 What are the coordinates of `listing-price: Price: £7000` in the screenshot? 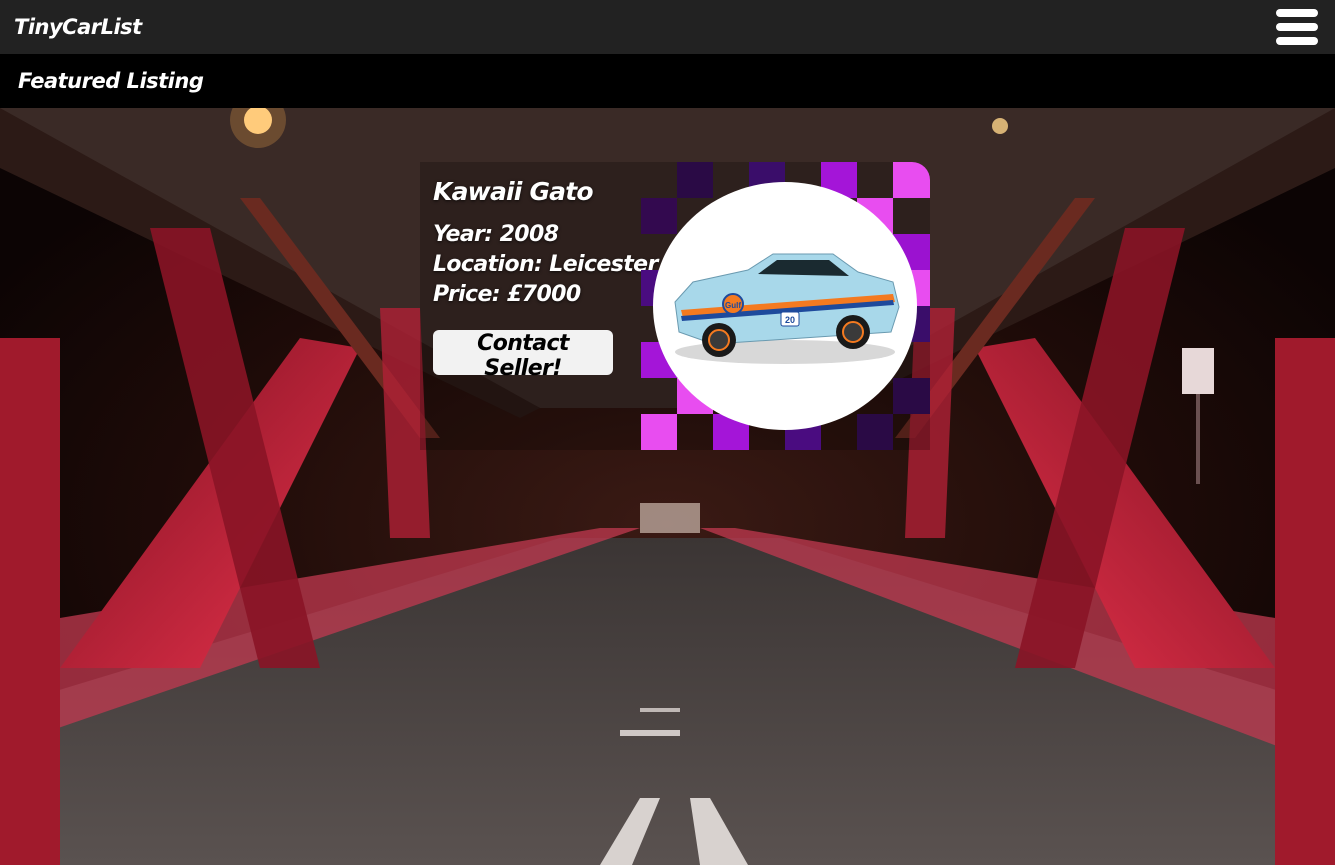 It's located at (507, 294).